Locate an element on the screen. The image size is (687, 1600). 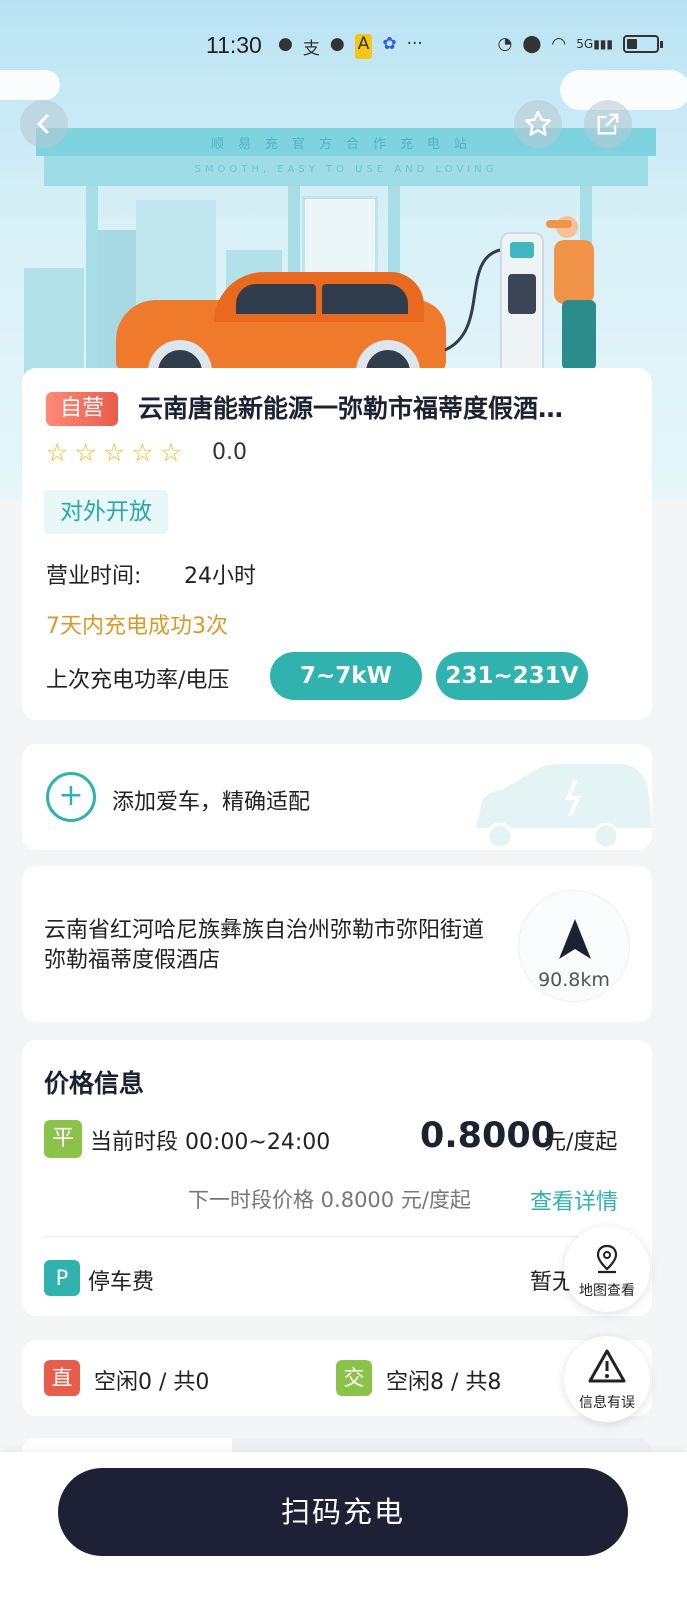
station-canopy: 顺易充官方合作充电站 is located at coordinates (346, 142).